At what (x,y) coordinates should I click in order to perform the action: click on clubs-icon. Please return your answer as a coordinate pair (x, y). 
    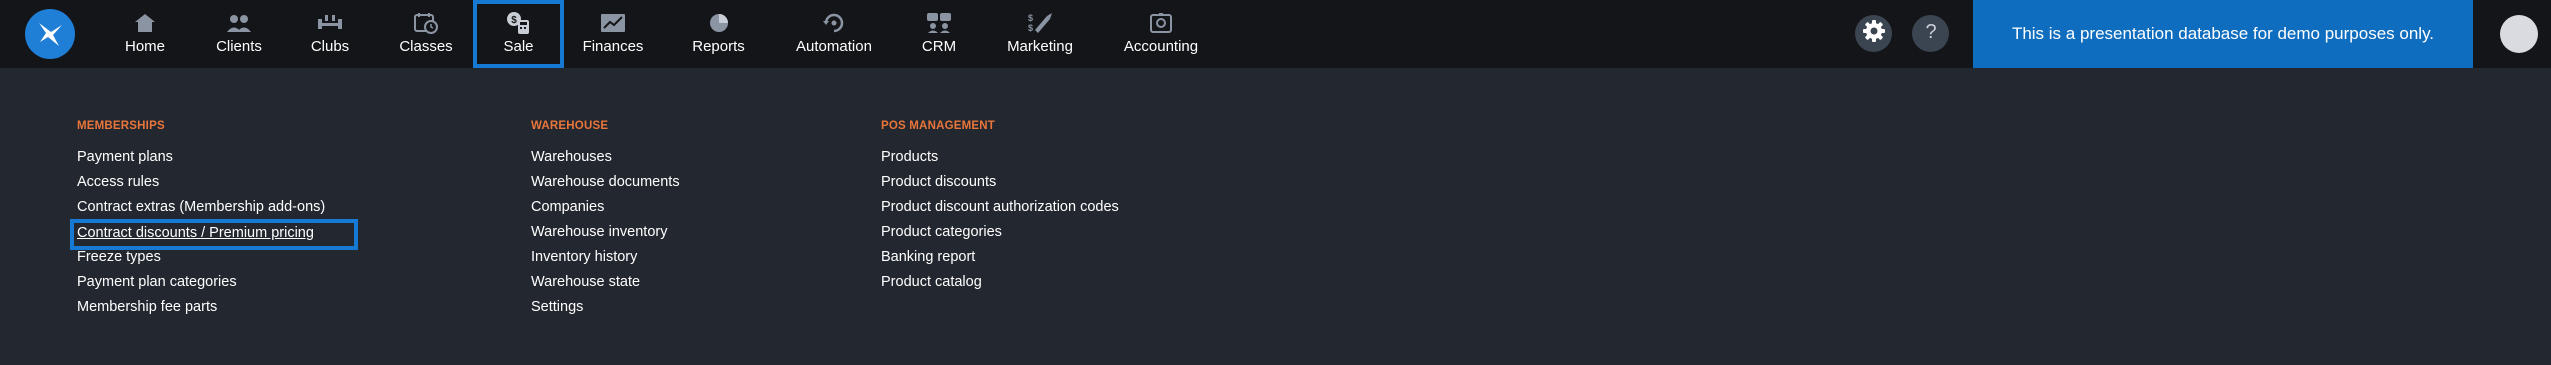
    Looking at the image, I should click on (330, 23).